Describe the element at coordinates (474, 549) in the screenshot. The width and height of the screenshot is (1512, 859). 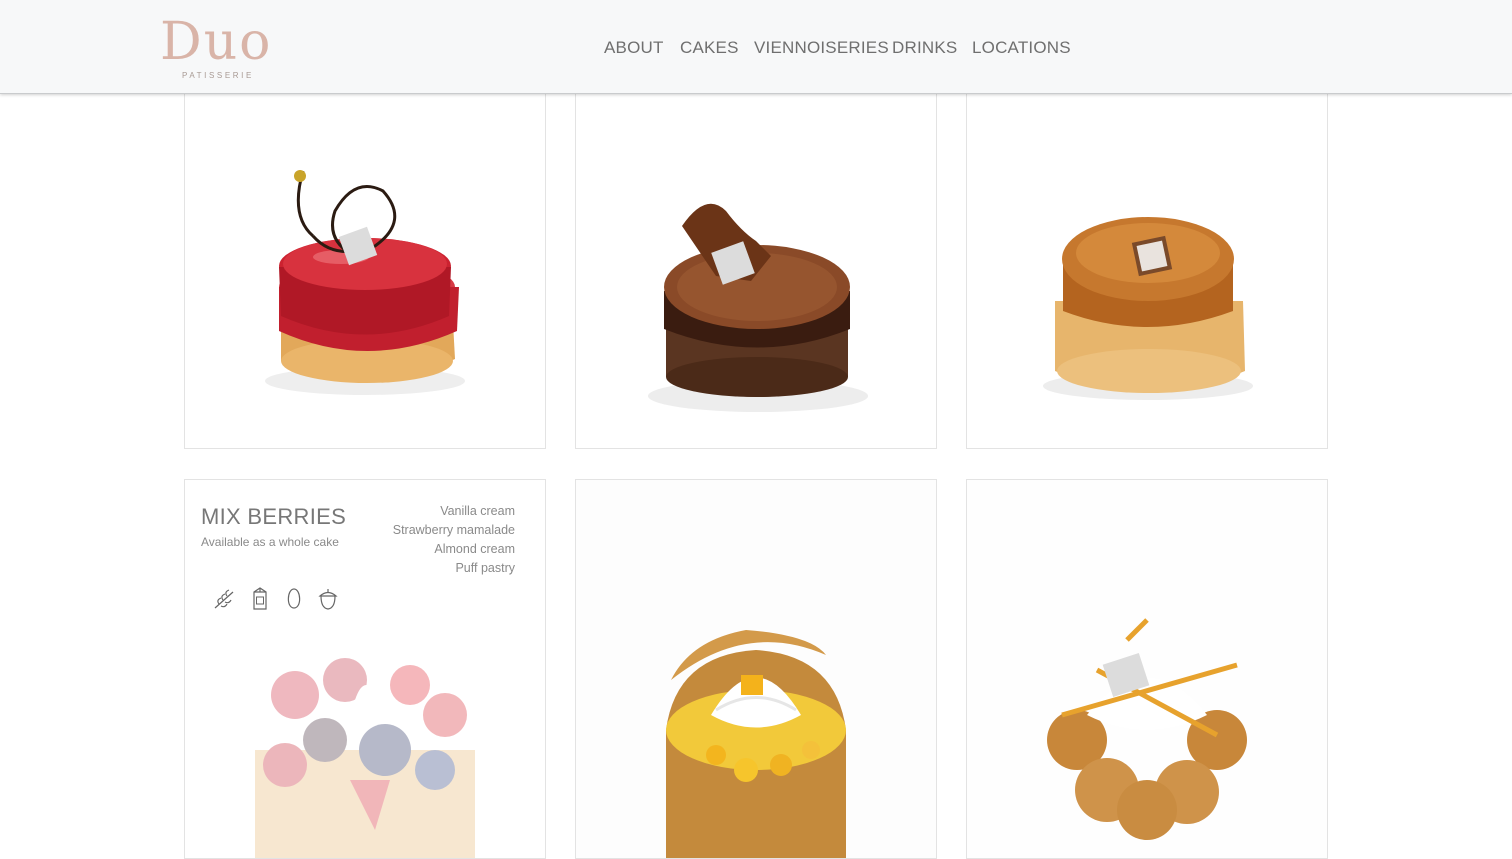
I see `ingredient-item: Almond cream` at that location.